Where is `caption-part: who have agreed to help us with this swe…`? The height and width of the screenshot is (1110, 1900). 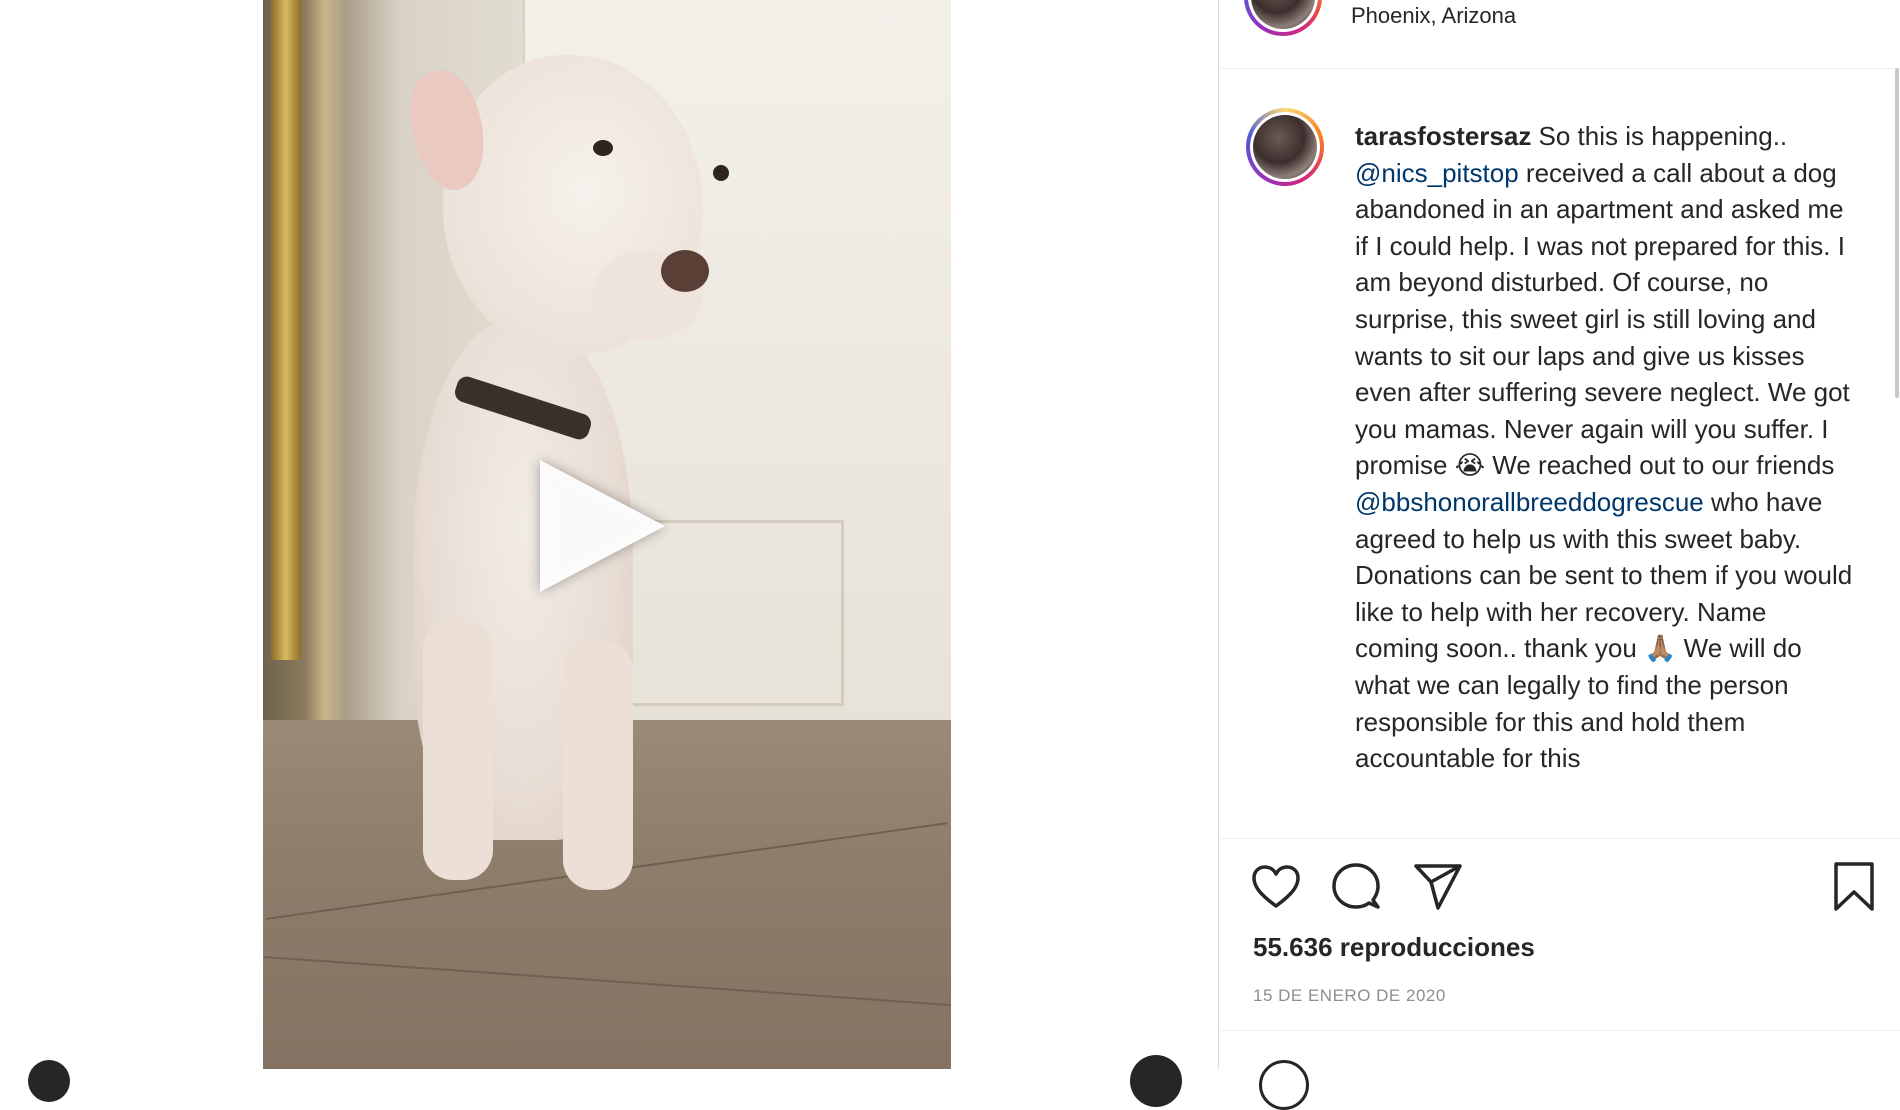
caption-part: who have agreed to help us with this swe… is located at coordinates (1604, 630).